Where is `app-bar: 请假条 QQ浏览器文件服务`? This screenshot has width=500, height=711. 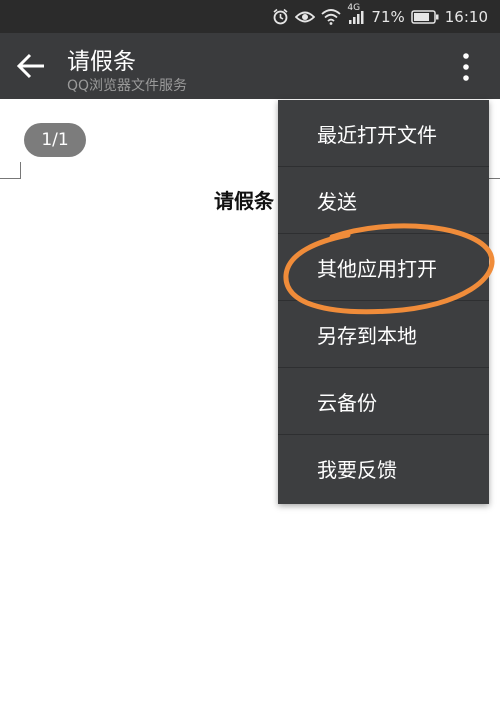 app-bar: 请假条 QQ浏览器文件服务 is located at coordinates (250, 66).